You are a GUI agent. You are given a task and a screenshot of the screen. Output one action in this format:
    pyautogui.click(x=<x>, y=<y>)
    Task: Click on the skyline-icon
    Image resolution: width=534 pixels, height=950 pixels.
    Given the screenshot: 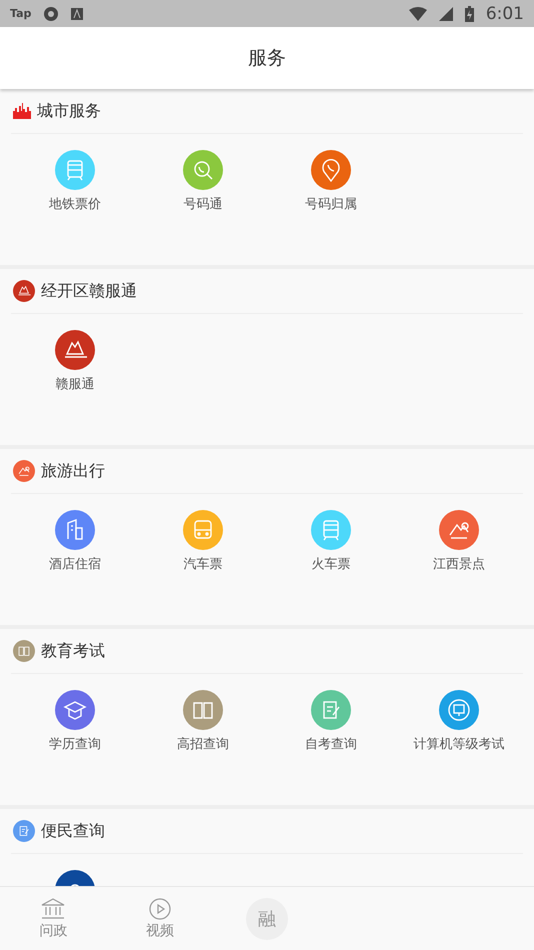 What is the action you would take?
    pyautogui.click(x=22, y=111)
    